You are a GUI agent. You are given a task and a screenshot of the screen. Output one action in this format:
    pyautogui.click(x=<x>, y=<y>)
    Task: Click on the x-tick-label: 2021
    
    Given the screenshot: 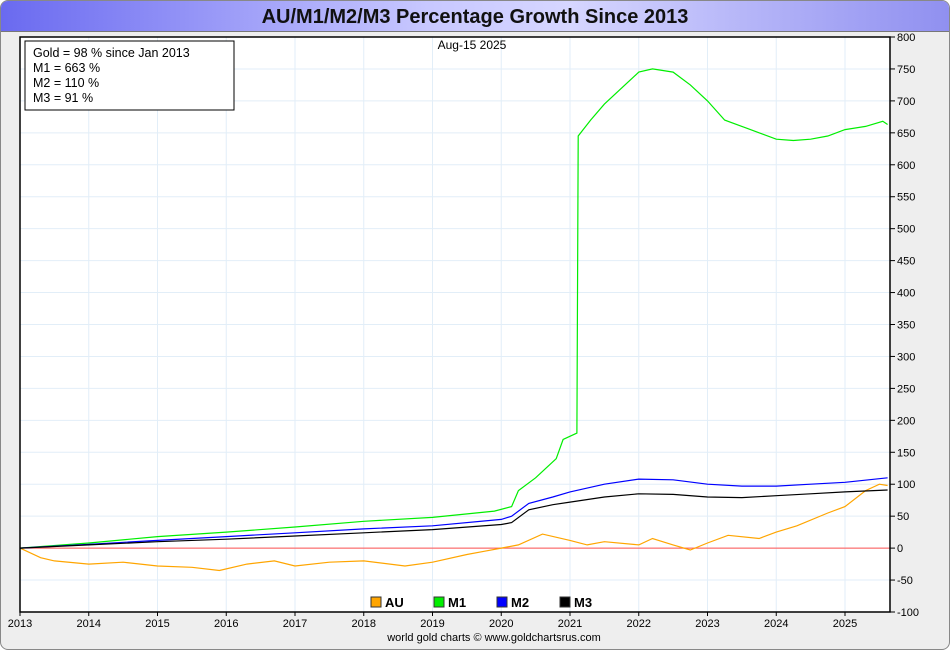 What is the action you would take?
    pyautogui.click(x=570, y=624)
    